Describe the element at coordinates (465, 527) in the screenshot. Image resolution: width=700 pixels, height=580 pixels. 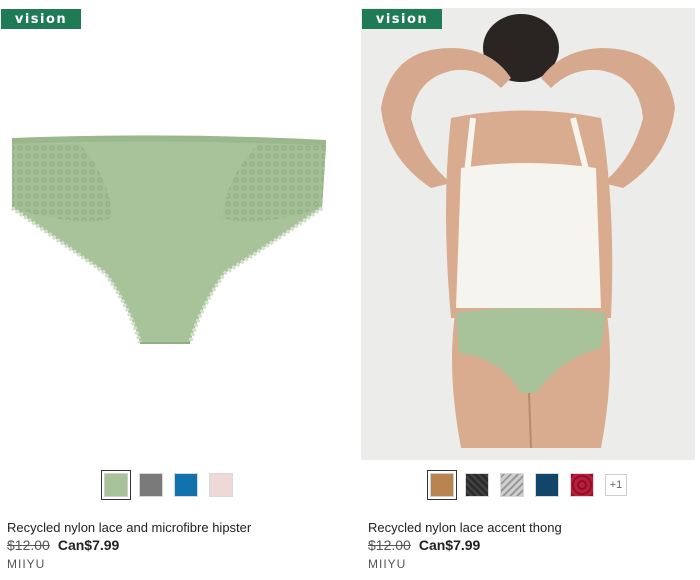
I see `product-title: Recycled nylon lace accent thong` at that location.